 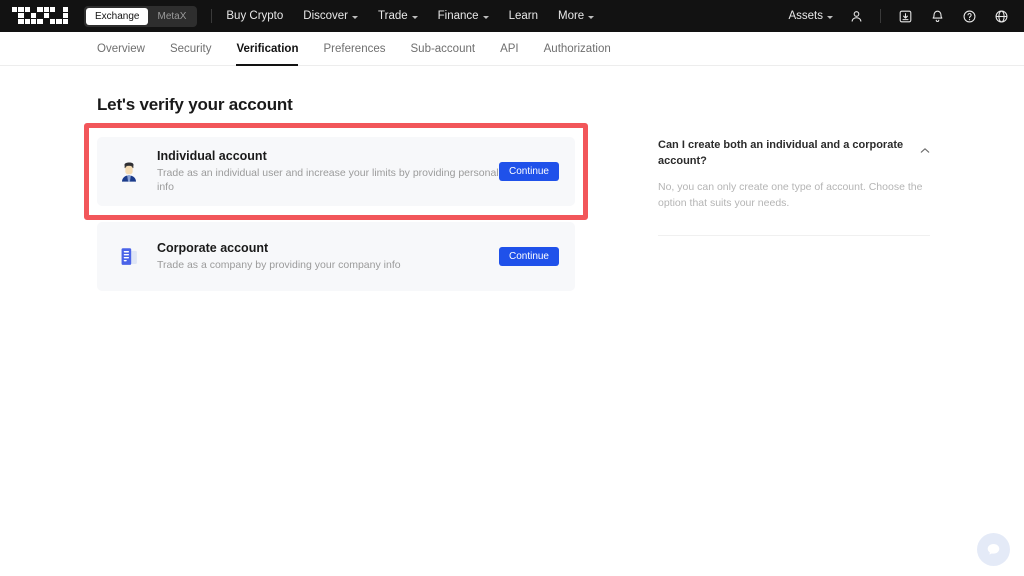 I want to click on corporate-continue-button: Continue, so click(x=528, y=256).